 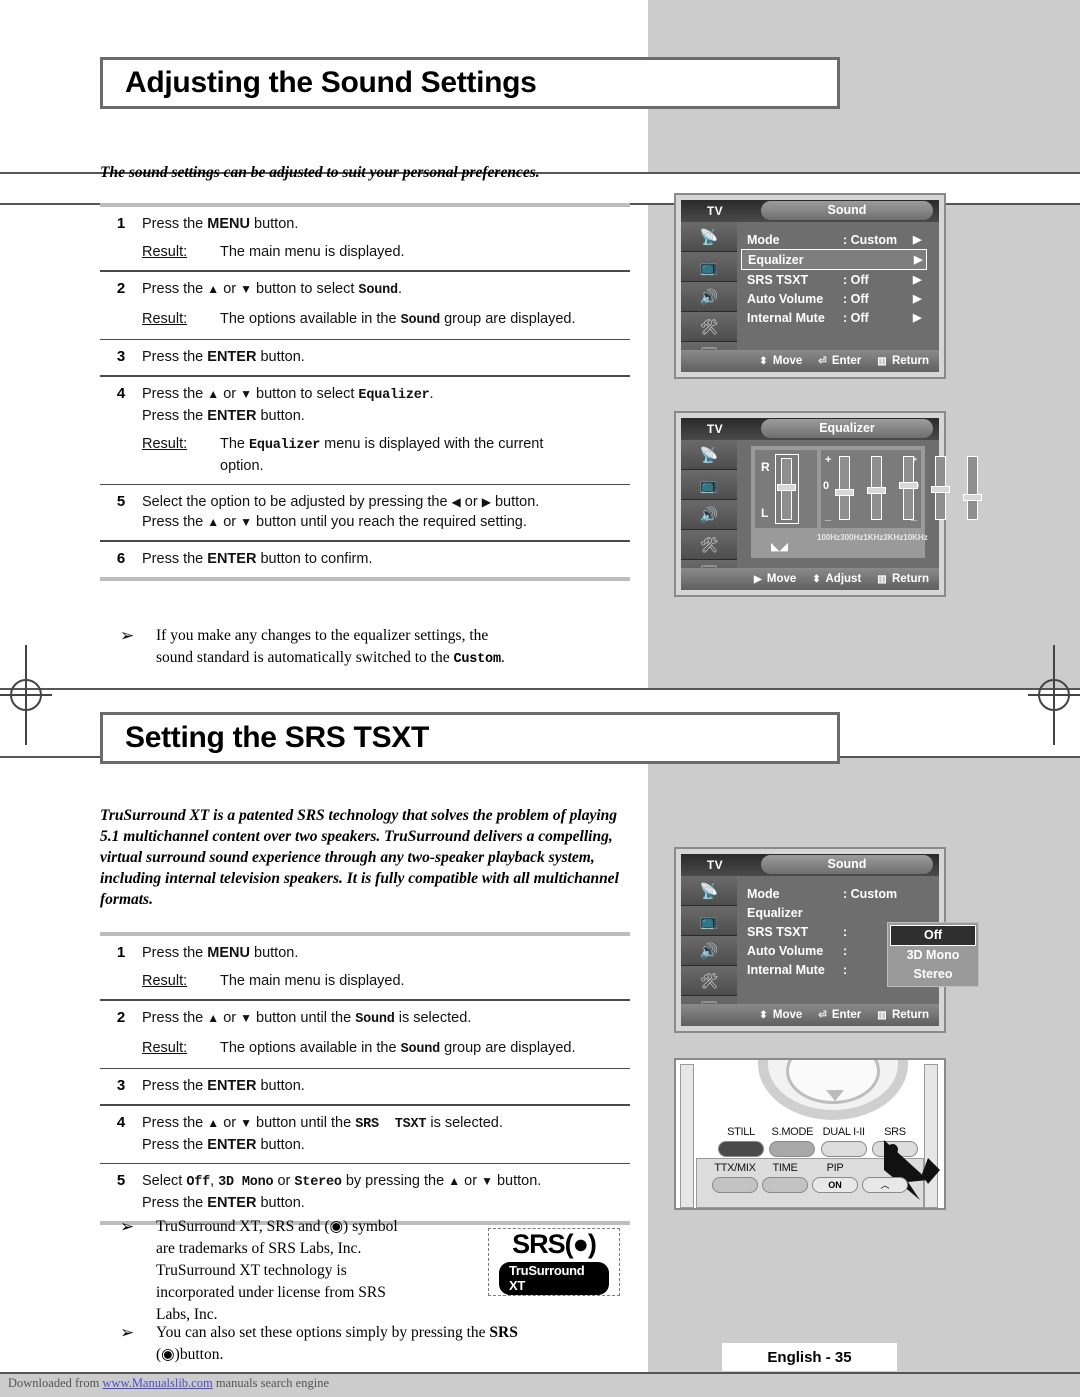 What do you see at coordinates (785, 1185) in the screenshot?
I see `time-key-icon` at bounding box center [785, 1185].